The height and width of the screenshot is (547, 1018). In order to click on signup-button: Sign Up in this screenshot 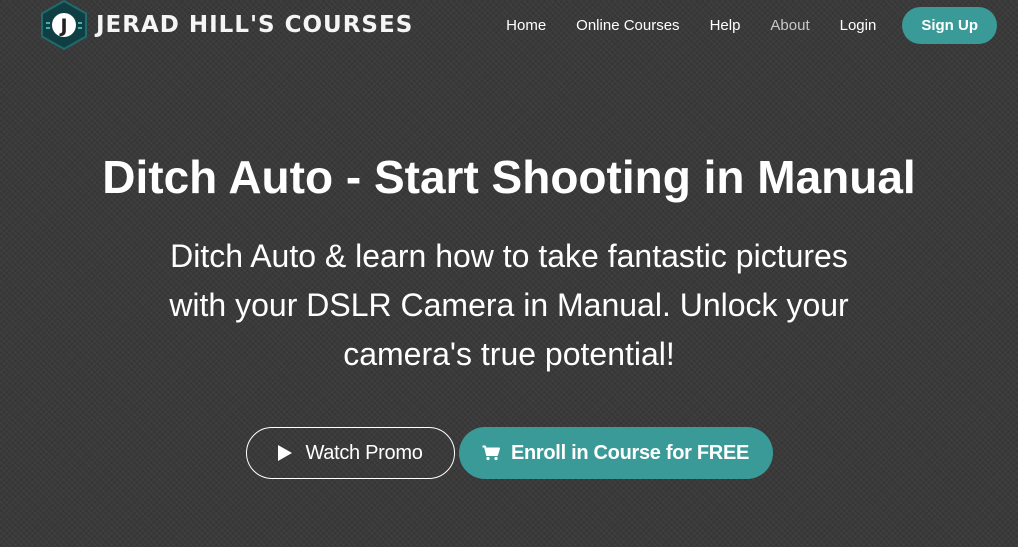, I will do `click(949, 25)`.